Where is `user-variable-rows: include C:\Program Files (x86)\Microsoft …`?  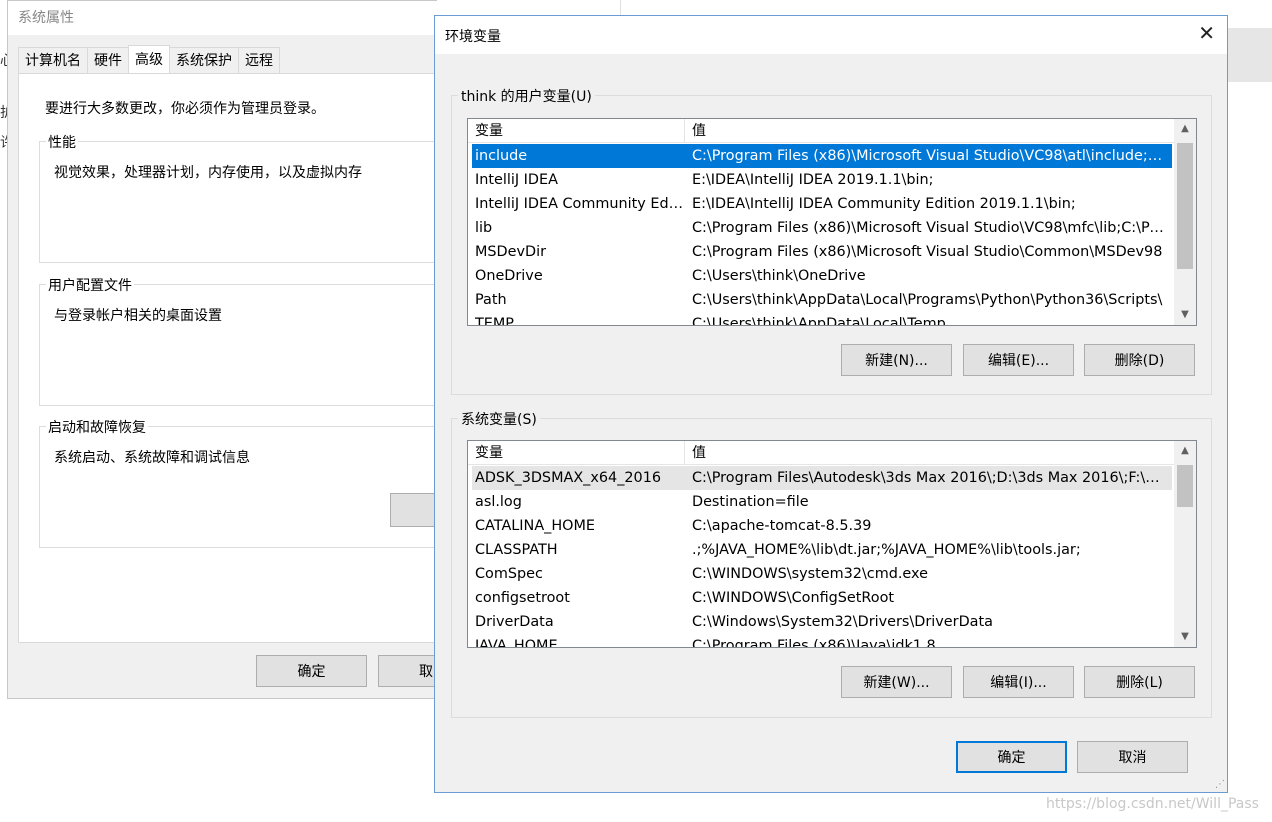
user-variable-rows: include C:\Program Files (x86)\Microsoft … is located at coordinates (822, 235).